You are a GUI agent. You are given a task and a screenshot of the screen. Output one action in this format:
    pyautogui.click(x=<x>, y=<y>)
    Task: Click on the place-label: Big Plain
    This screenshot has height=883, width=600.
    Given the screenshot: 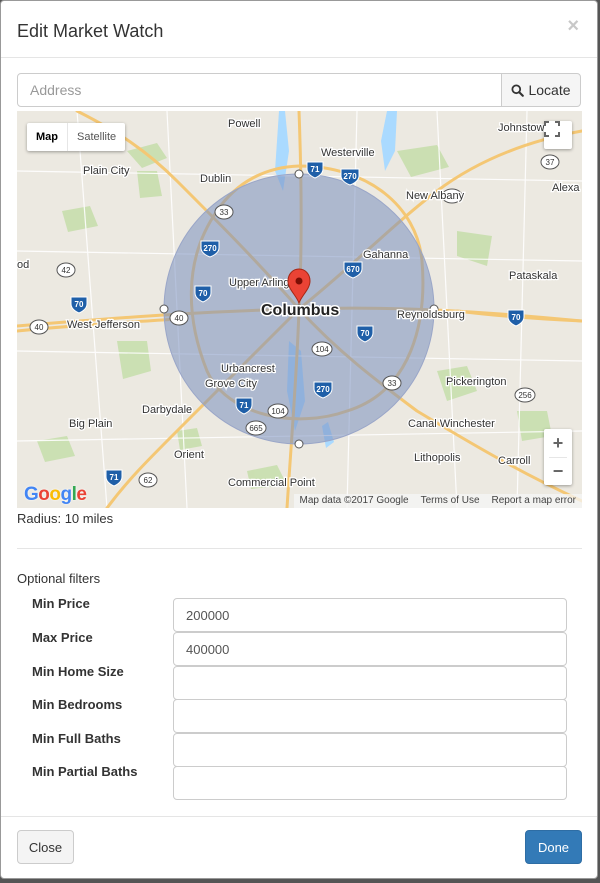 What is the action you would take?
    pyautogui.click(x=90, y=424)
    